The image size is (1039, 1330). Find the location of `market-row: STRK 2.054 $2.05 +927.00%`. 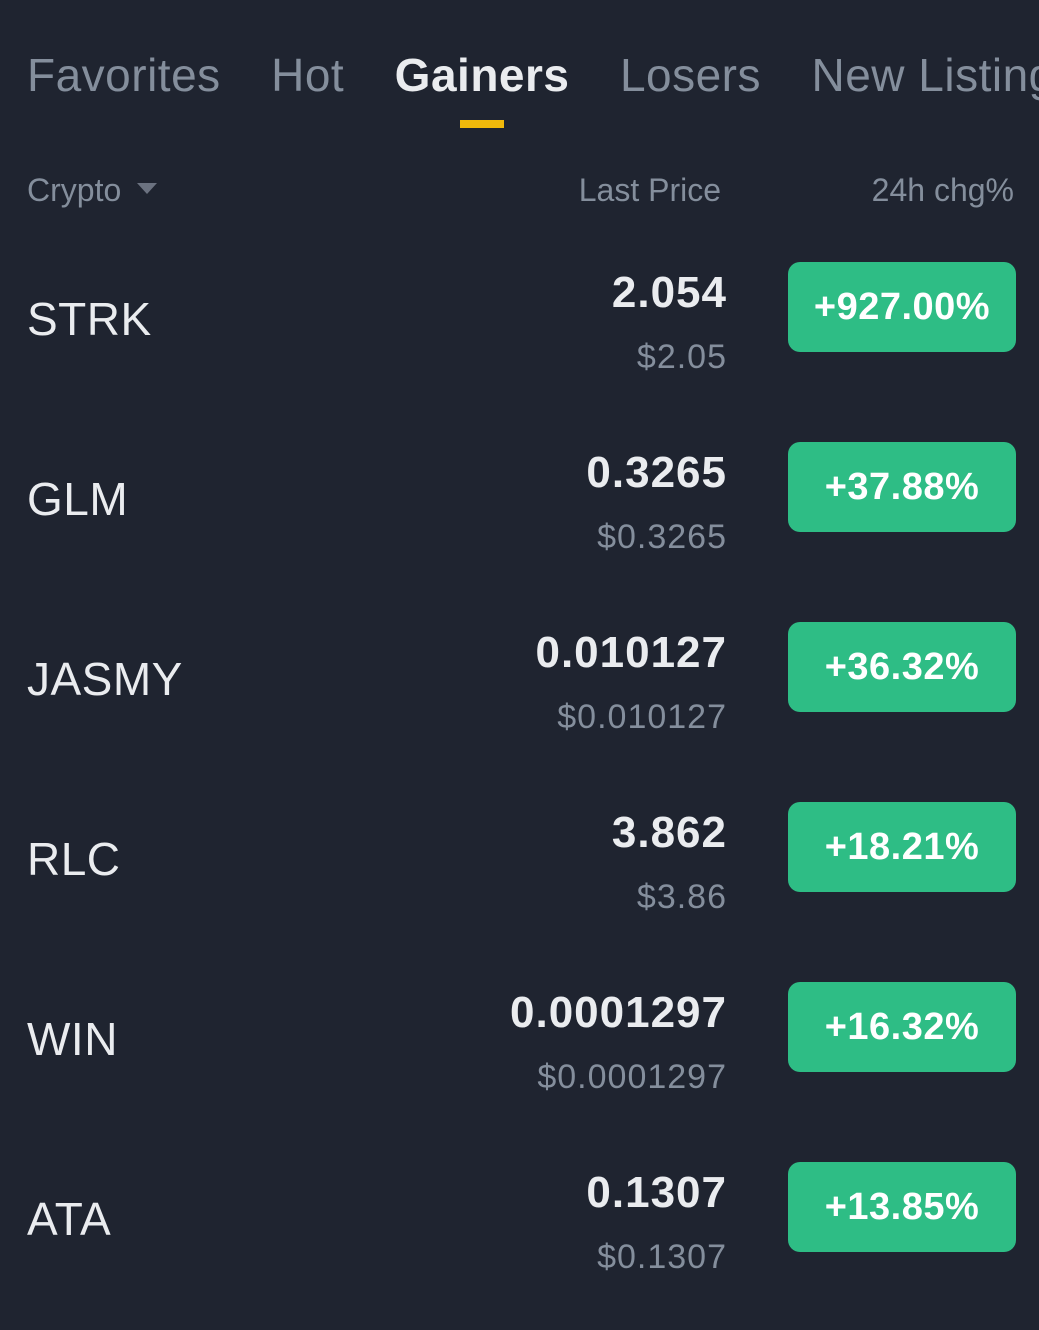

market-row: STRK 2.054 $2.05 +927.00% is located at coordinates (519, 340).